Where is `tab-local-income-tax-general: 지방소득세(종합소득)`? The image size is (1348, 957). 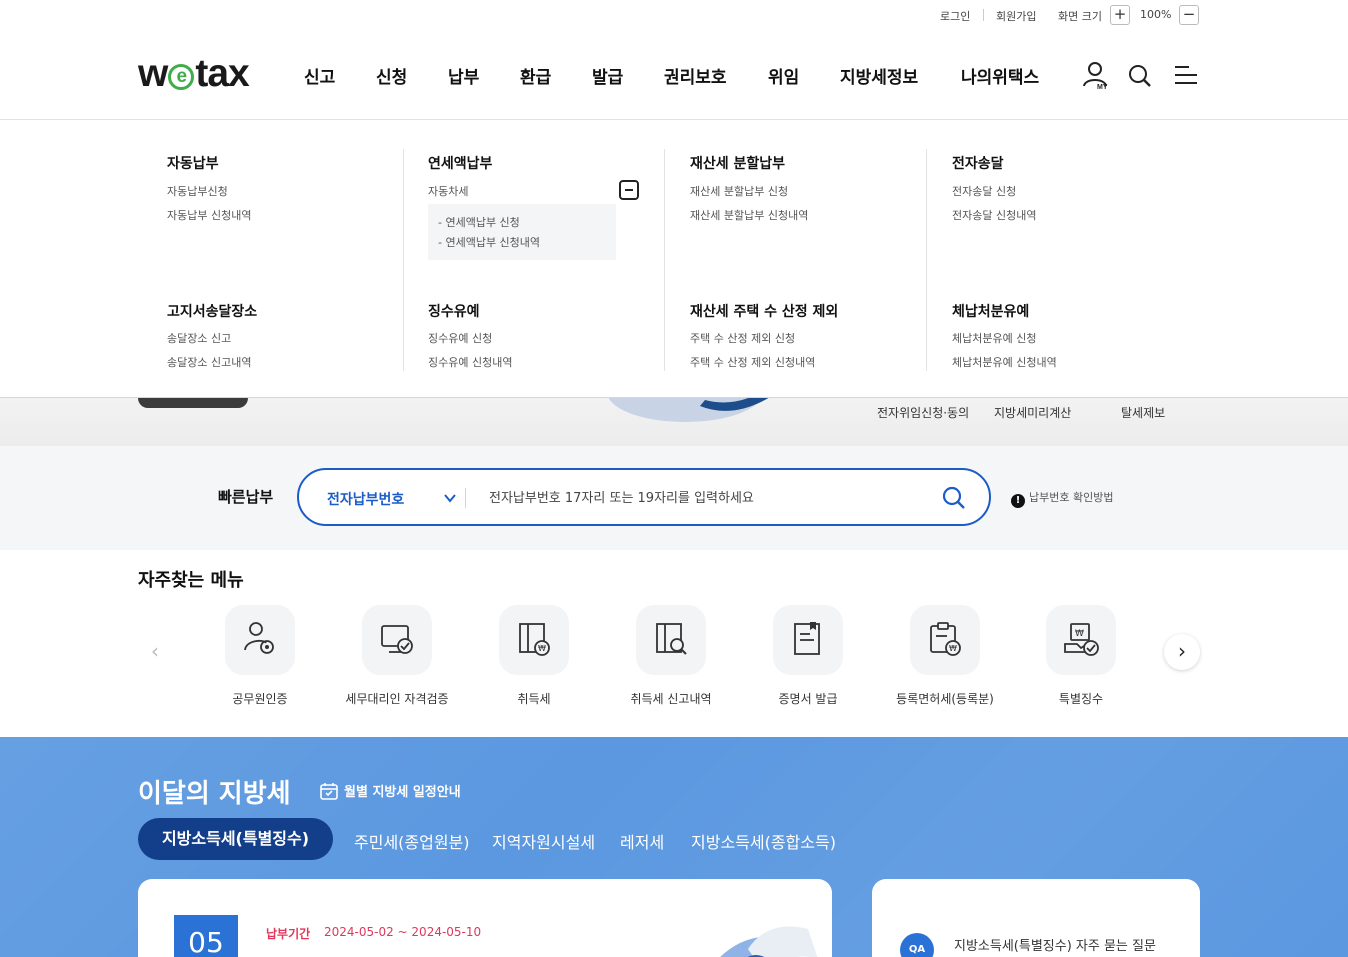 tab-local-income-tax-general: 지방소득세(종합소득) is located at coordinates (763, 841).